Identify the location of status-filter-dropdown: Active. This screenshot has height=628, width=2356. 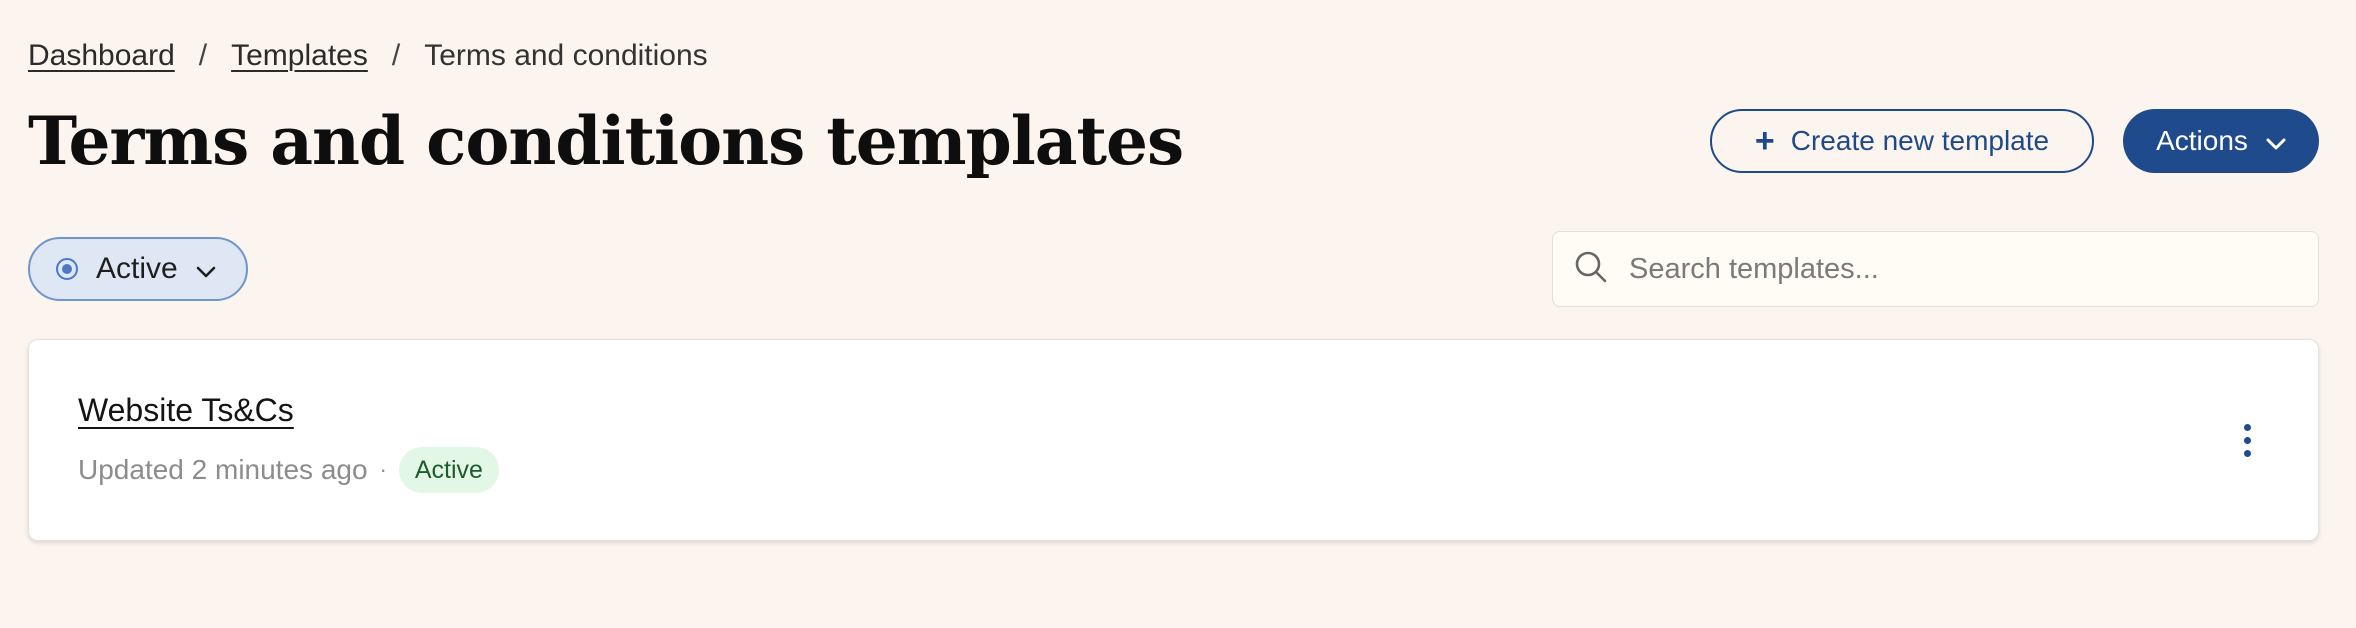
(138, 269).